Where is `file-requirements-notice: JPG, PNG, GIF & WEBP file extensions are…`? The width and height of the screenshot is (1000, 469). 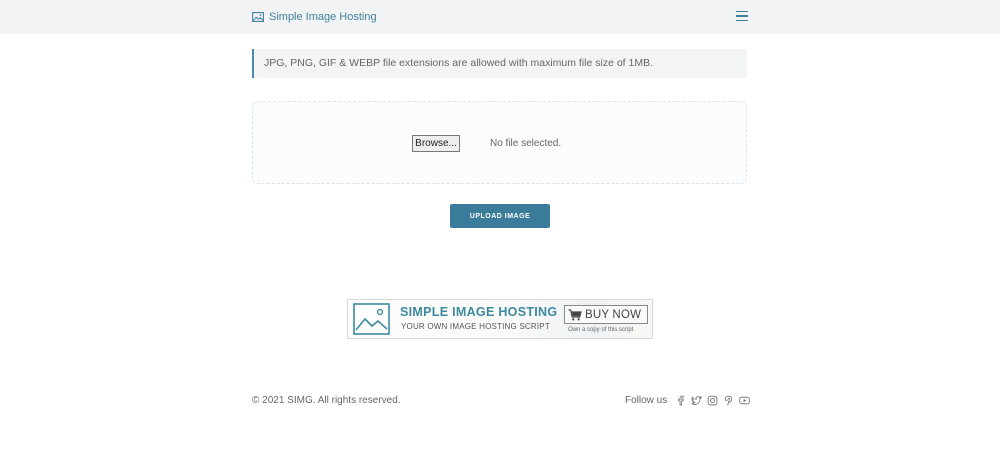 file-requirements-notice: JPG, PNG, GIF & WEBP file extensions are… is located at coordinates (499, 63).